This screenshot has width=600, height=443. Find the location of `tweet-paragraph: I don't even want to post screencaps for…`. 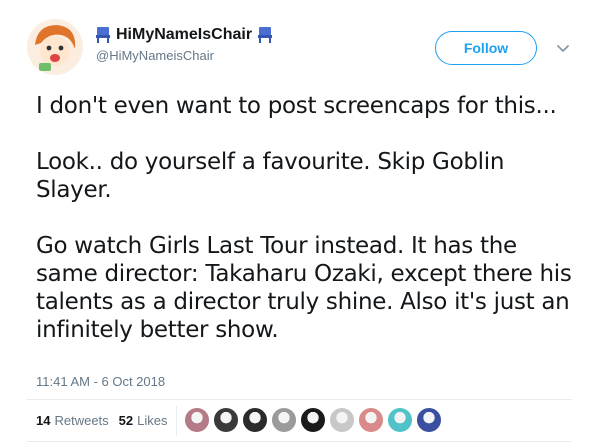

tweet-paragraph: I don't even want to post screencaps for… is located at coordinates (296, 106).